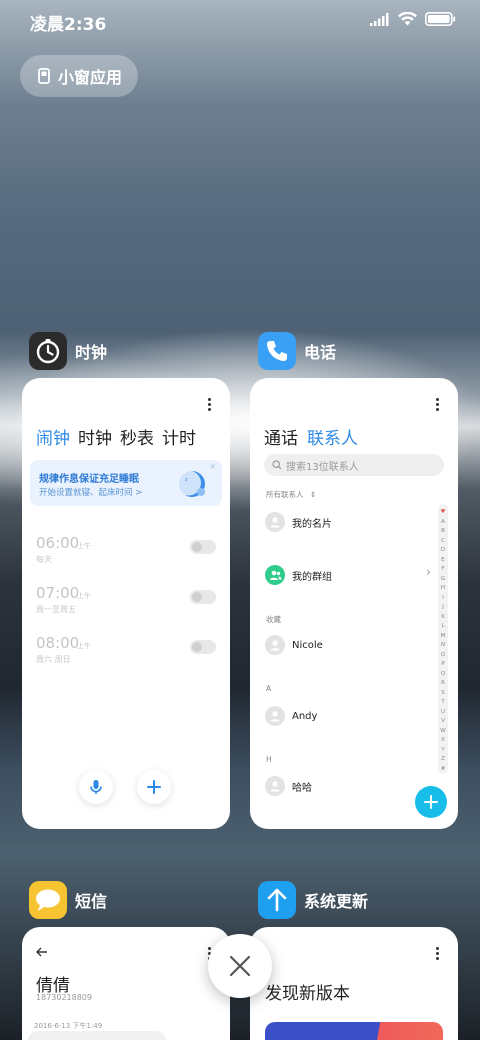 This screenshot has width=480, height=1040. Describe the element at coordinates (126, 983) in the screenshot. I see `sms-app-card: 倩倩 18730218809 2016-6-13 下午1:49` at that location.